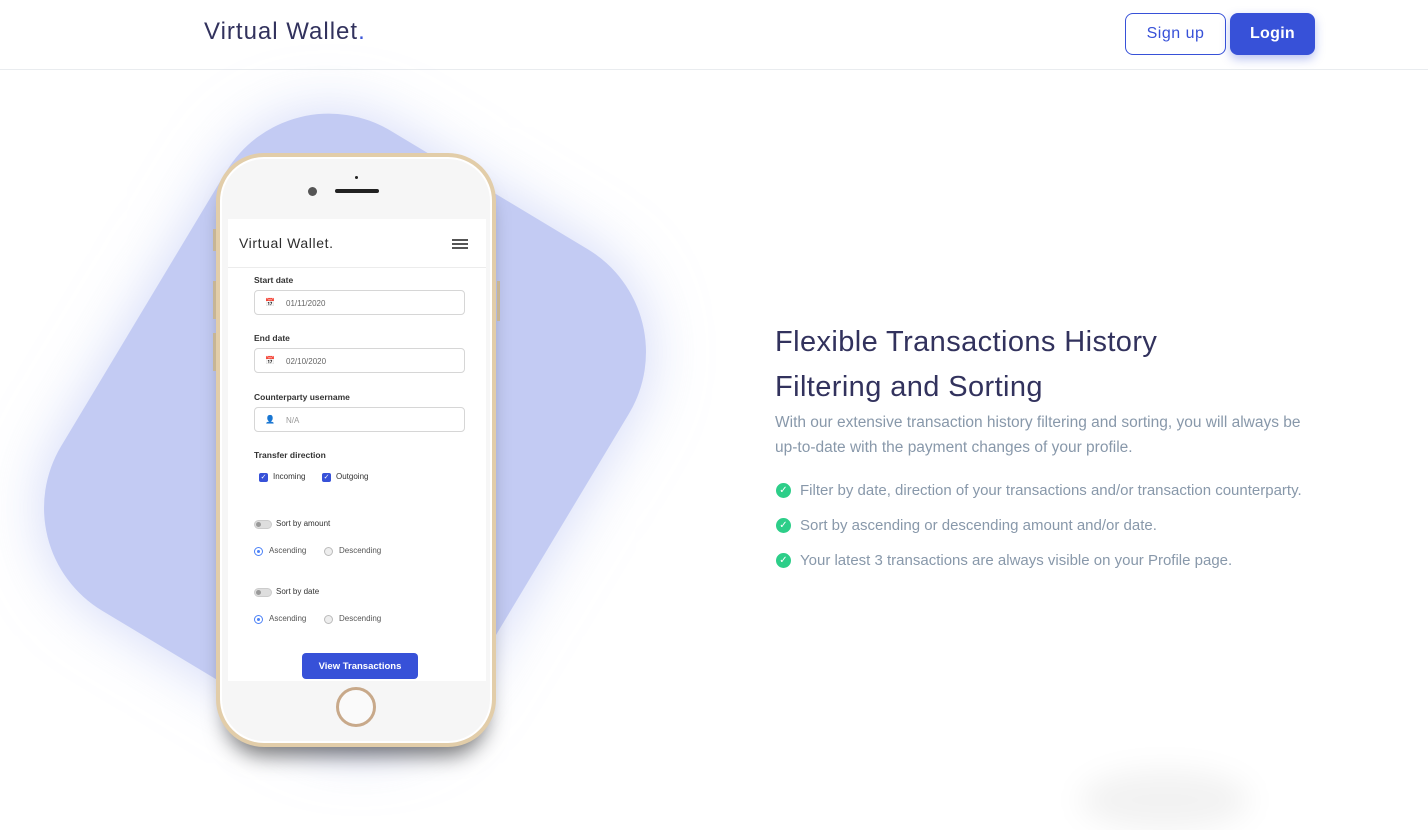 The width and height of the screenshot is (1428, 830). I want to click on amount-descending-label: Descending, so click(360, 550).